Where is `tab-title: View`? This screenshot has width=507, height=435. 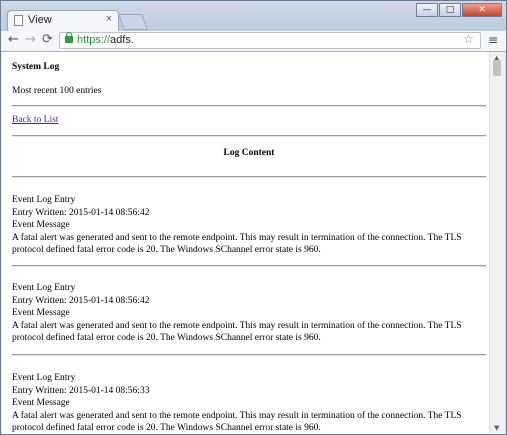
tab-title: View is located at coordinates (40, 20).